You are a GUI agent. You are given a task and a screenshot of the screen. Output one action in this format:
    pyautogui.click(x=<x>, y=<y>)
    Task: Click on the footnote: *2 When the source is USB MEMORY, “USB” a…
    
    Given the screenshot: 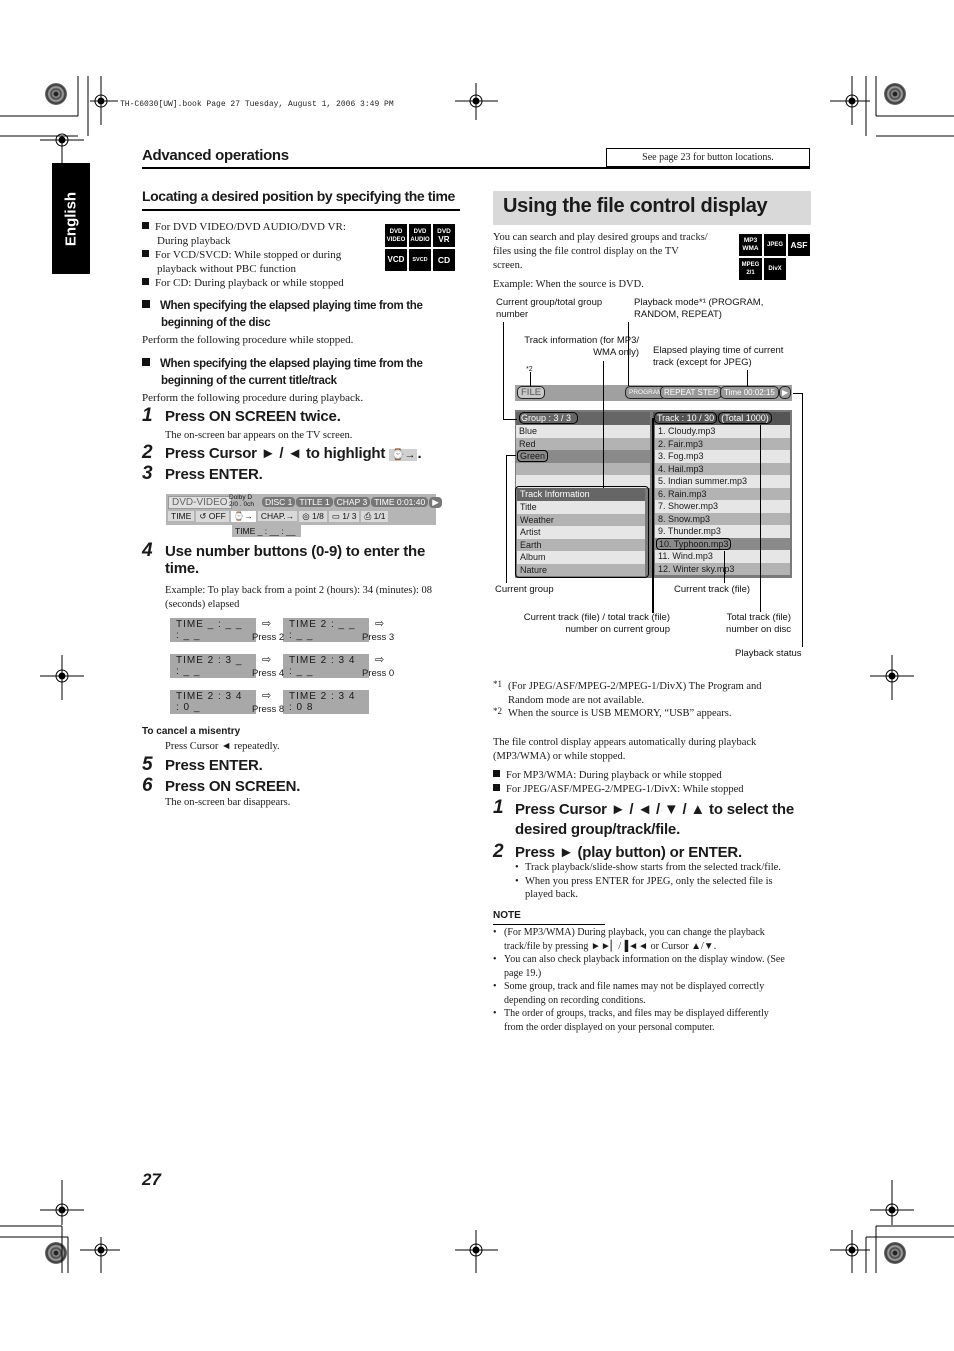 What is the action you would take?
    pyautogui.click(x=612, y=712)
    